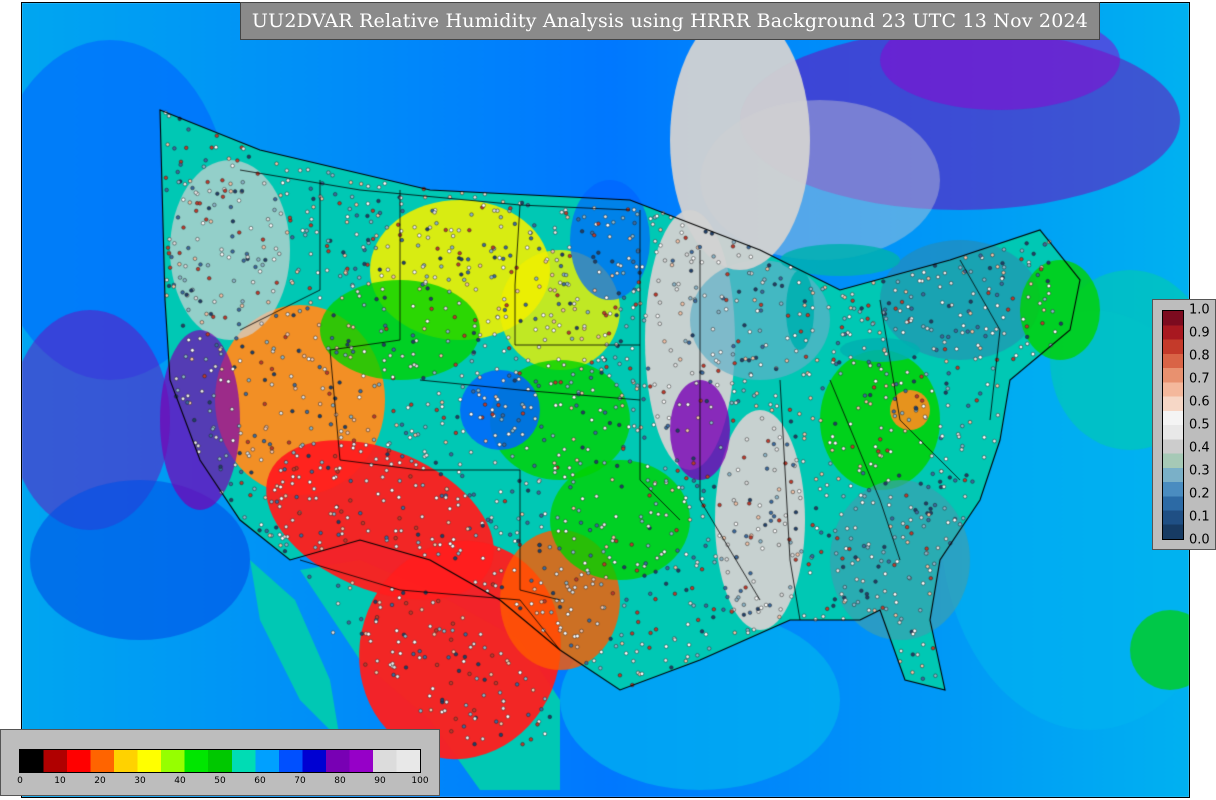  What do you see at coordinates (1199, 356) in the screenshot?
I see `increment-tick-label: 0.8` at bounding box center [1199, 356].